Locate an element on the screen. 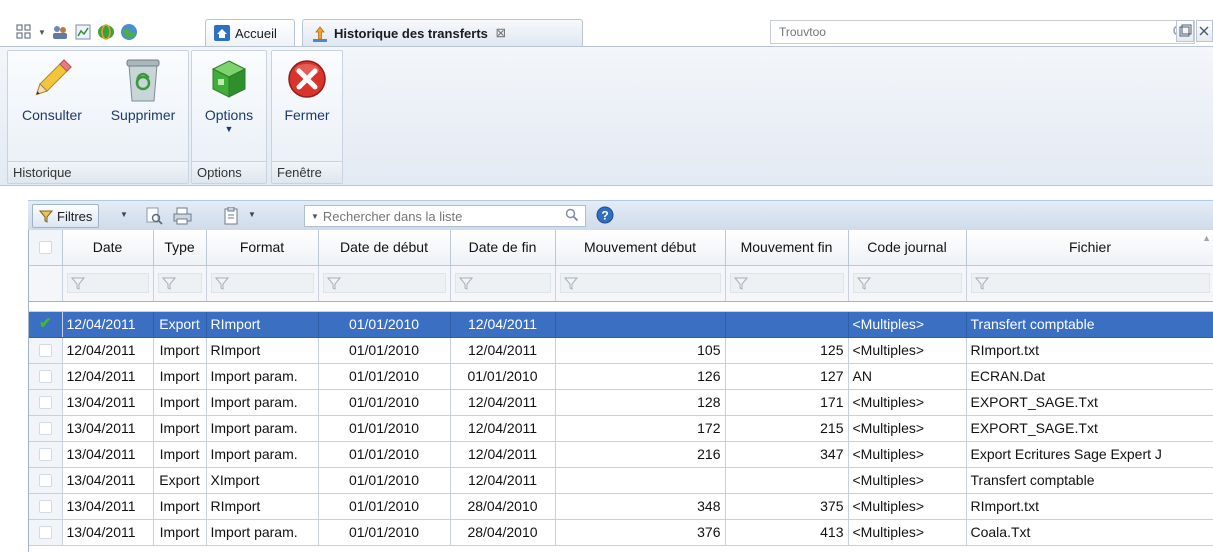 The width and height of the screenshot is (1213, 552). cell-code-journal: <Multiples> is located at coordinates (907, 402).